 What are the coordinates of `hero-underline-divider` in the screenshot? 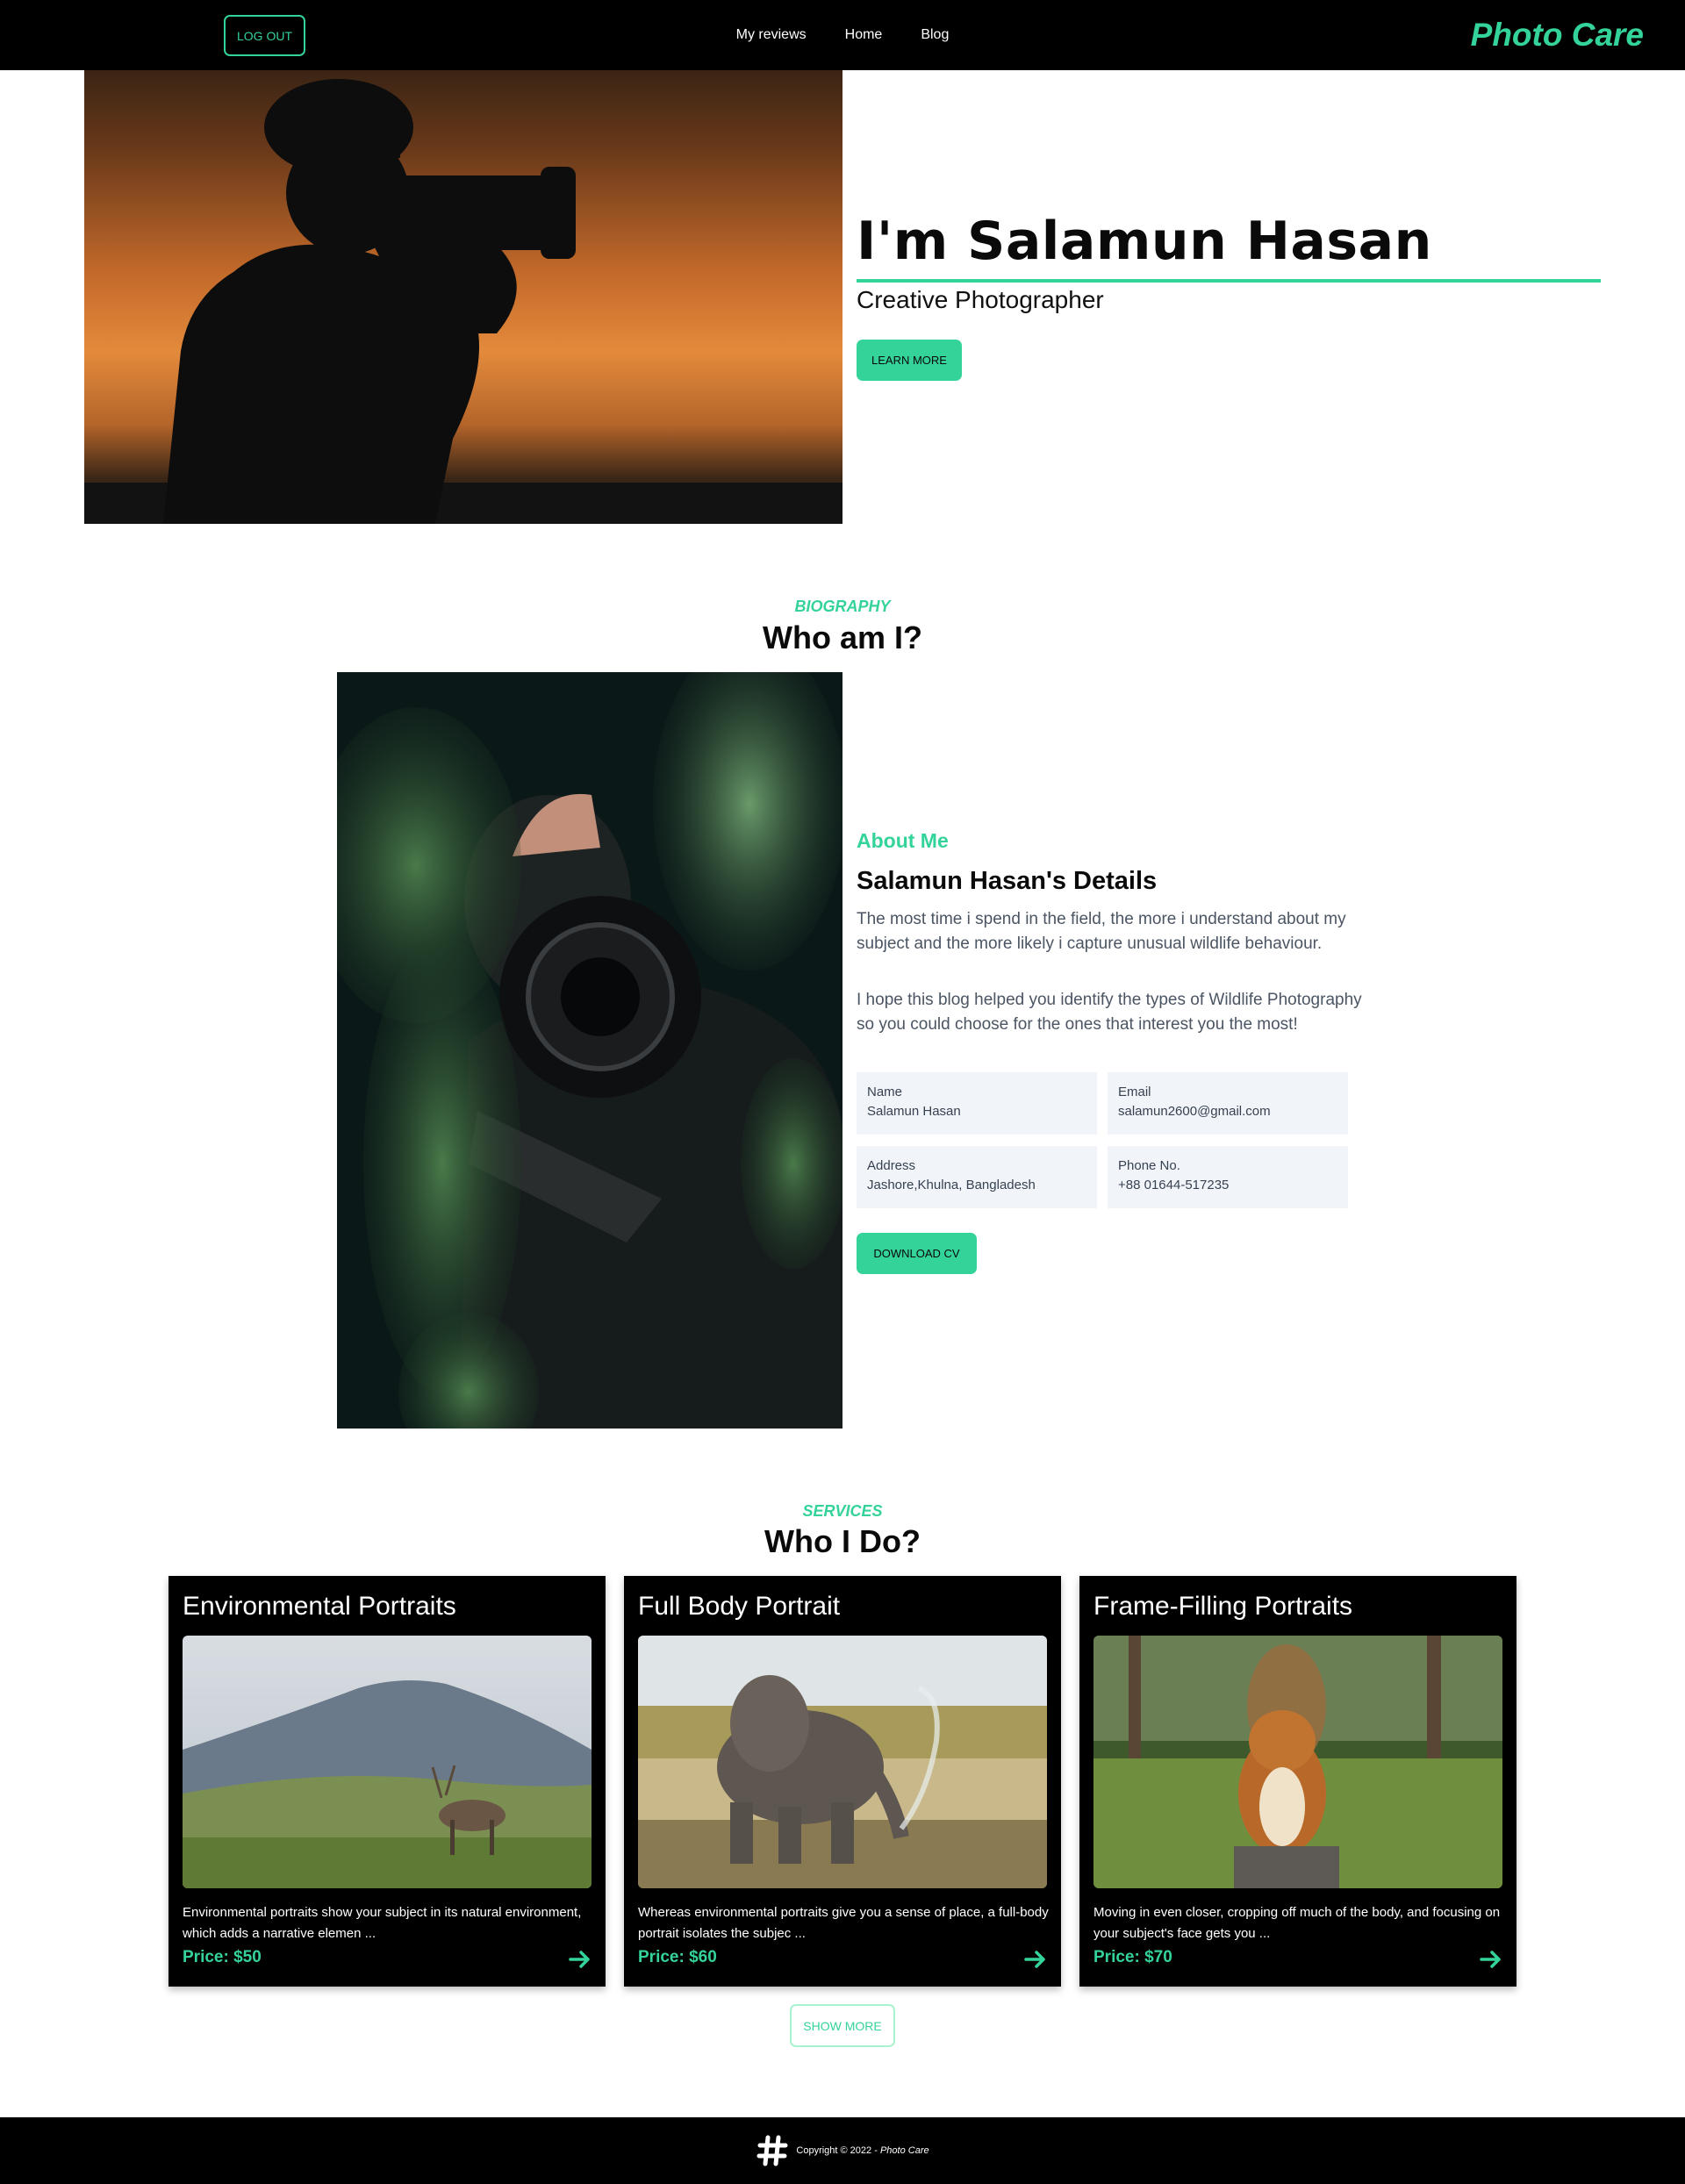 It's located at (1229, 281).